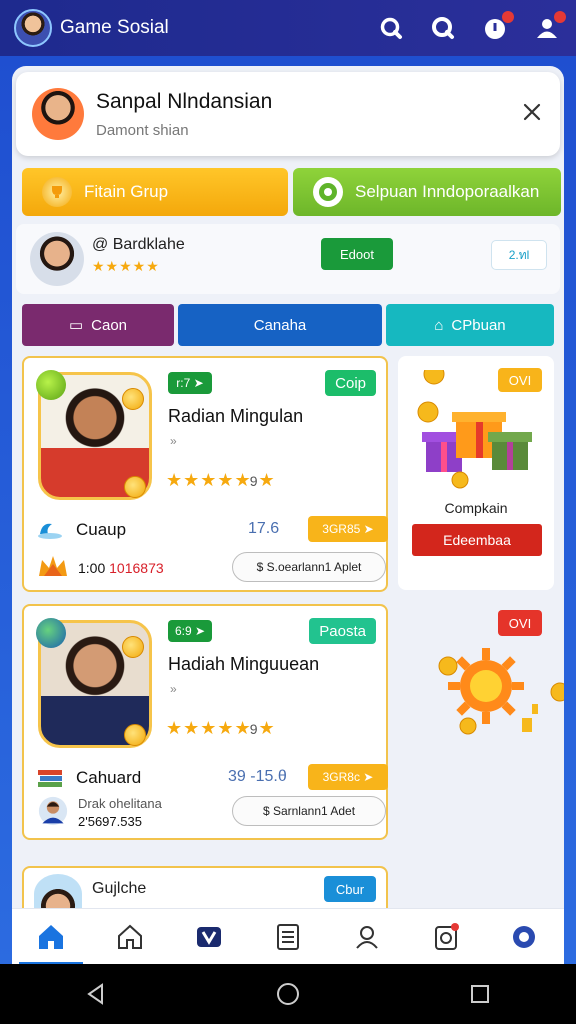 The image size is (576, 1024). I want to click on back-icon, so click(96, 994).